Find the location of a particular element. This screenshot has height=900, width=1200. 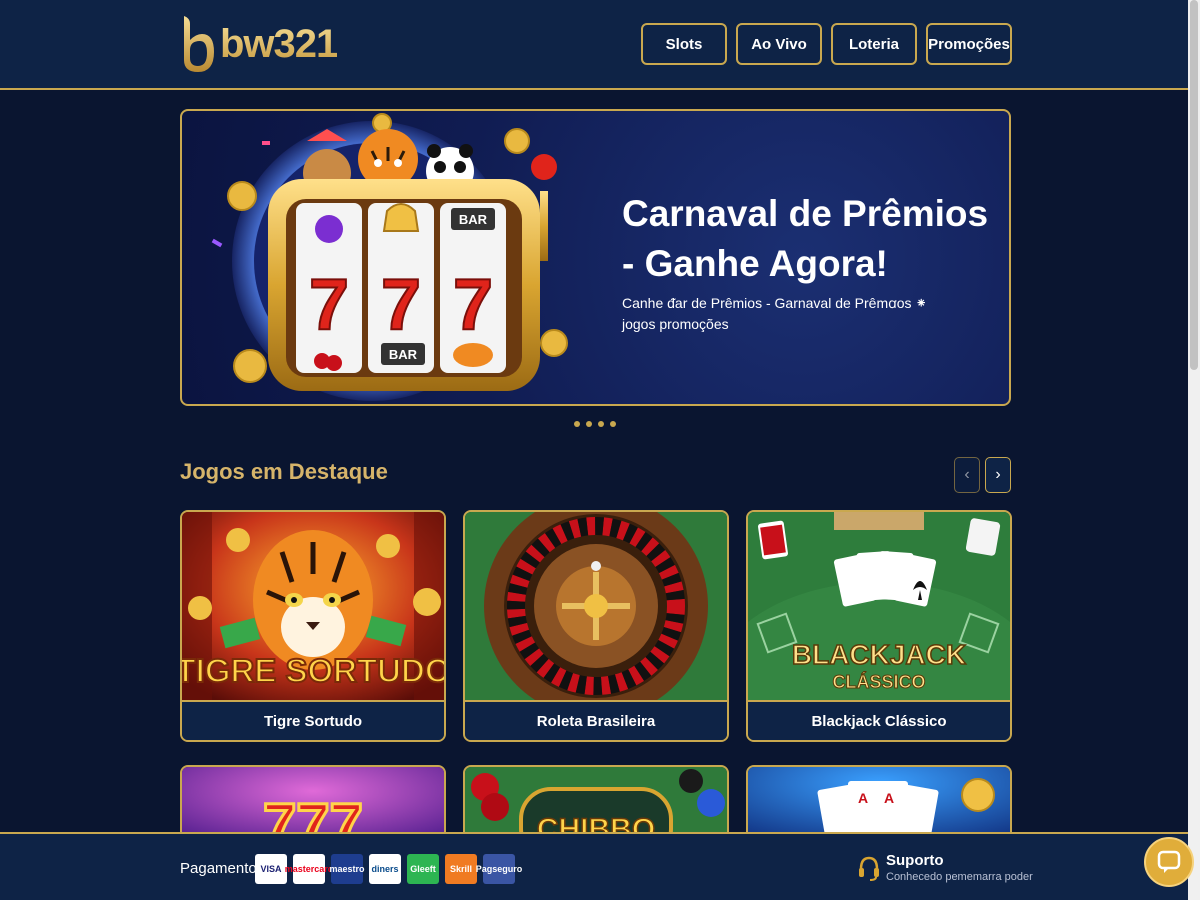

nav-promocoes-button: Promoções is located at coordinates (969, 44).